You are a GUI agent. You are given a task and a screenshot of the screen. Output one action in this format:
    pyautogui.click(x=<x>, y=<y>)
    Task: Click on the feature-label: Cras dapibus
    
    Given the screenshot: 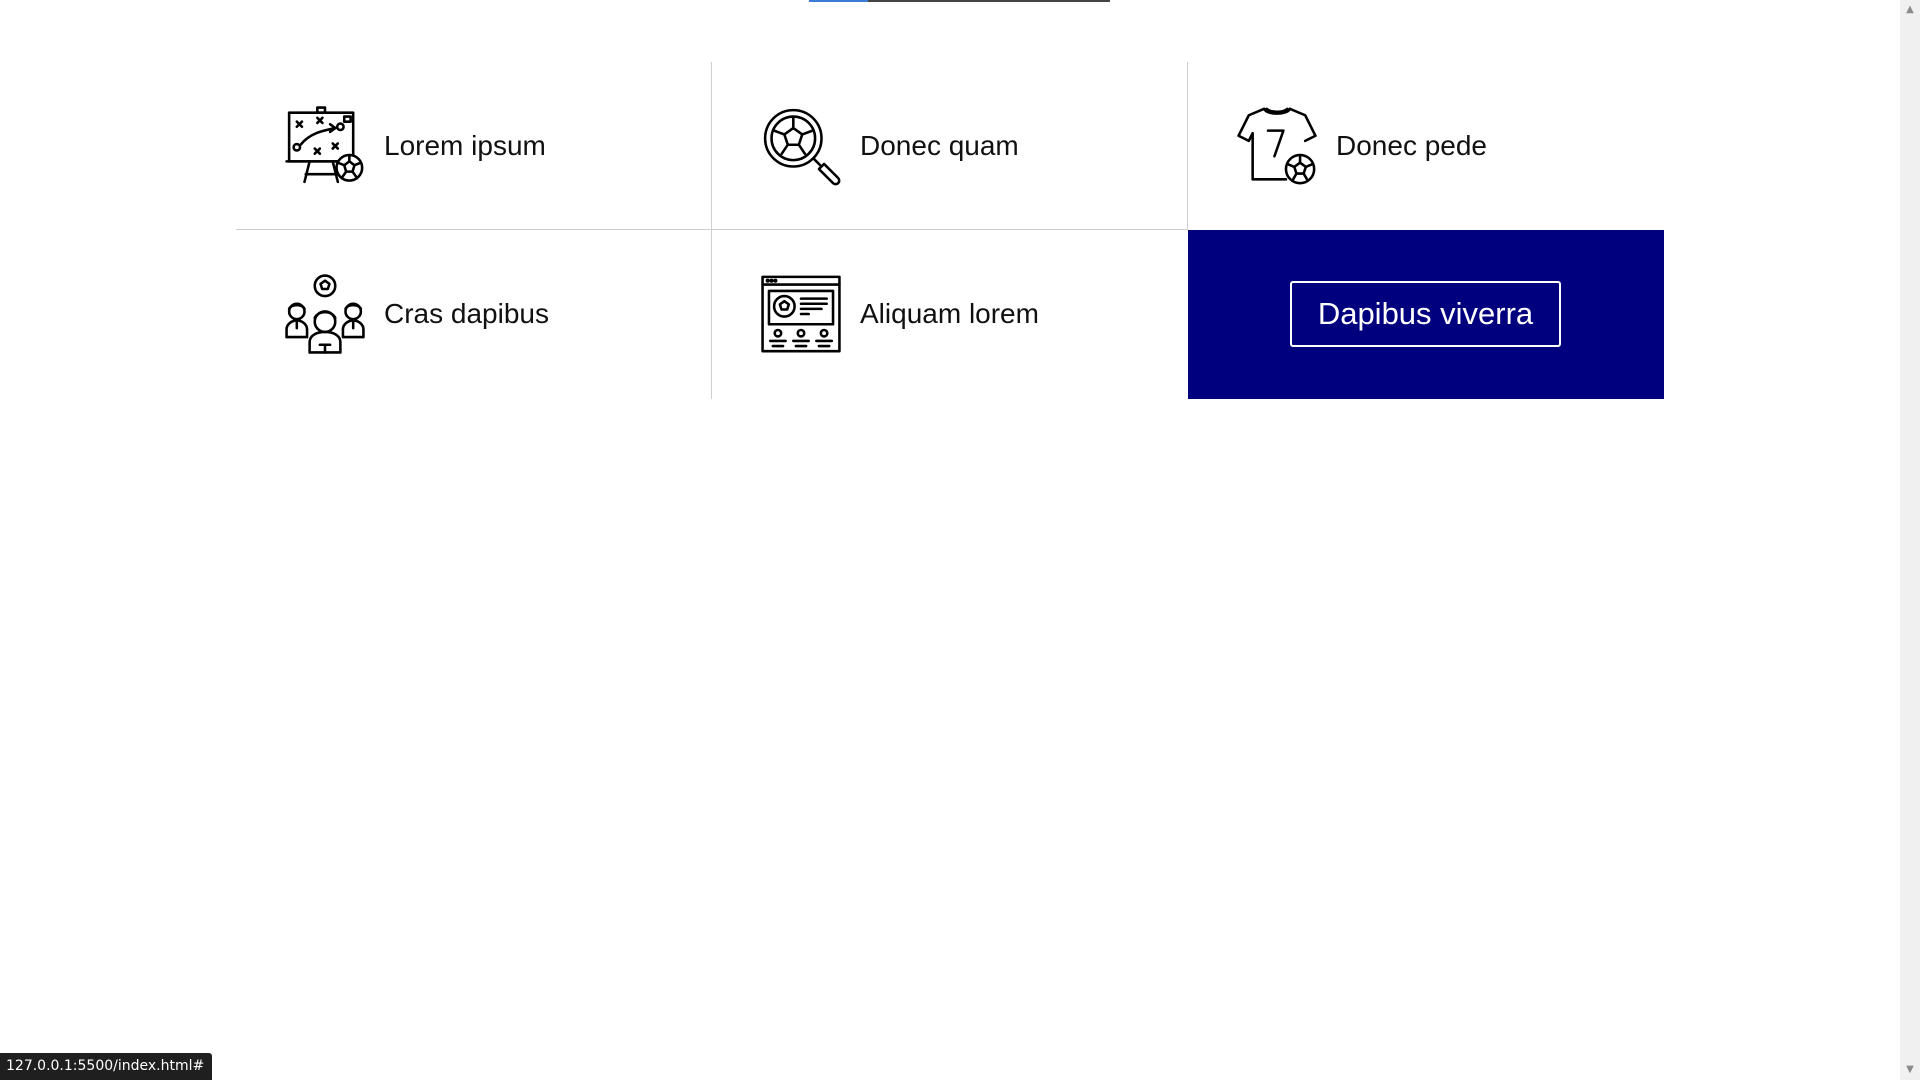 What is the action you would take?
    pyautogui.click(x=466, y=313)
    